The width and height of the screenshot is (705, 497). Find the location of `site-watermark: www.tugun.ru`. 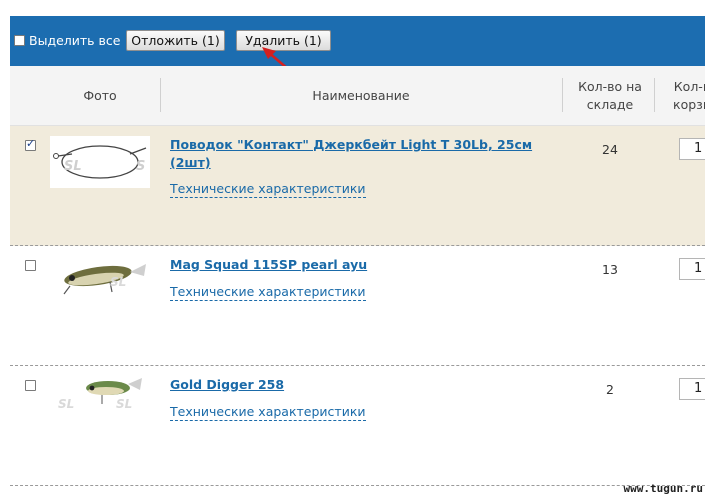

site-watermark: www.tugun.ru is located at coordinates (663, 488).